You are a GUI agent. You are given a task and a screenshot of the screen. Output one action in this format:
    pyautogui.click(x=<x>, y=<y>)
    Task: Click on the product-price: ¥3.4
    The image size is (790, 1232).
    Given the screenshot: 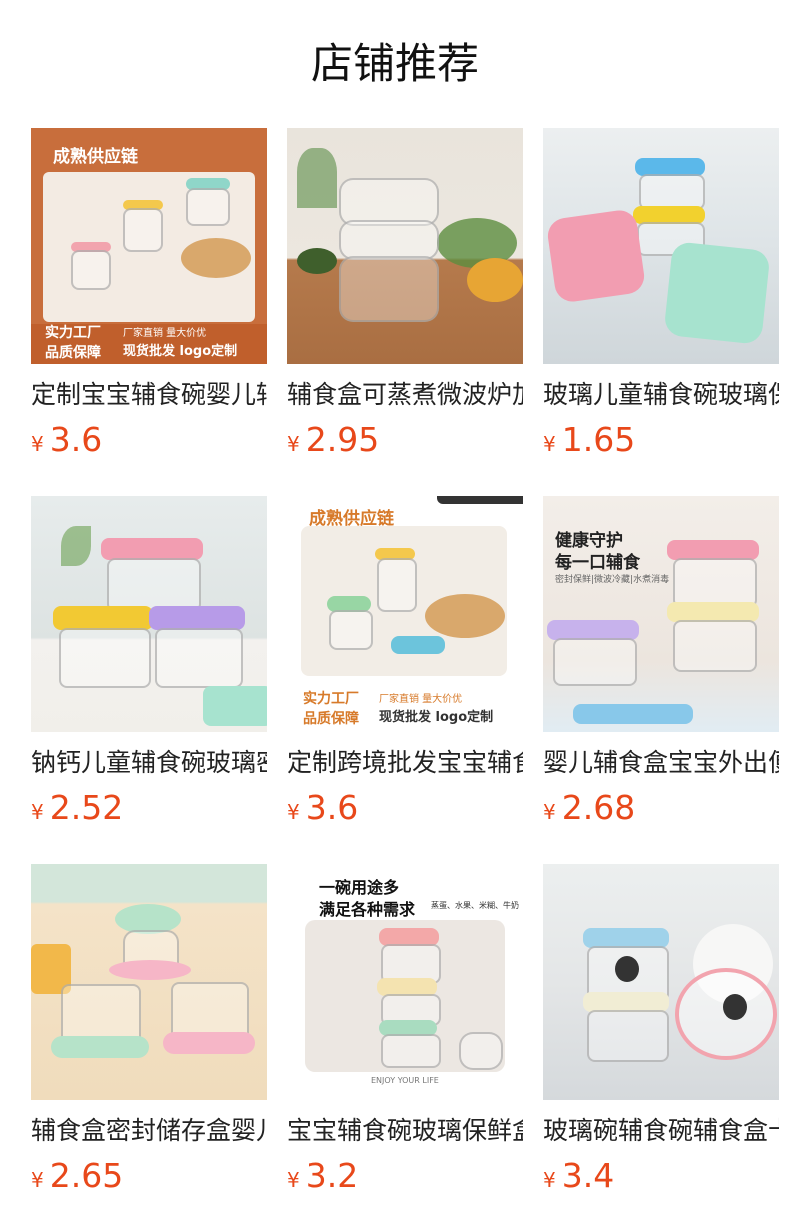 What is the action you would take?
    pyautogui.click(x=661, y=1179)
    